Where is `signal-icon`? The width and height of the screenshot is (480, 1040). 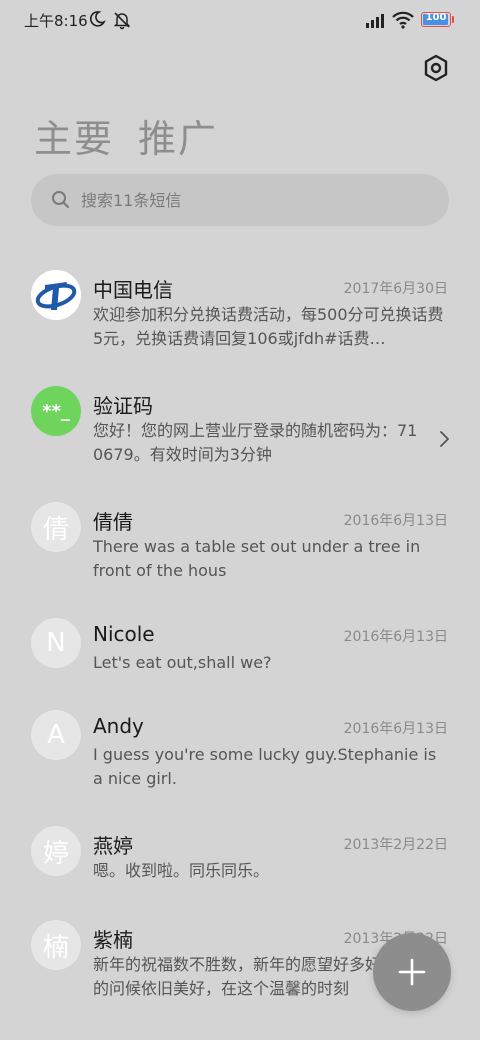
signal-icon is located at coordinates (377, 22).